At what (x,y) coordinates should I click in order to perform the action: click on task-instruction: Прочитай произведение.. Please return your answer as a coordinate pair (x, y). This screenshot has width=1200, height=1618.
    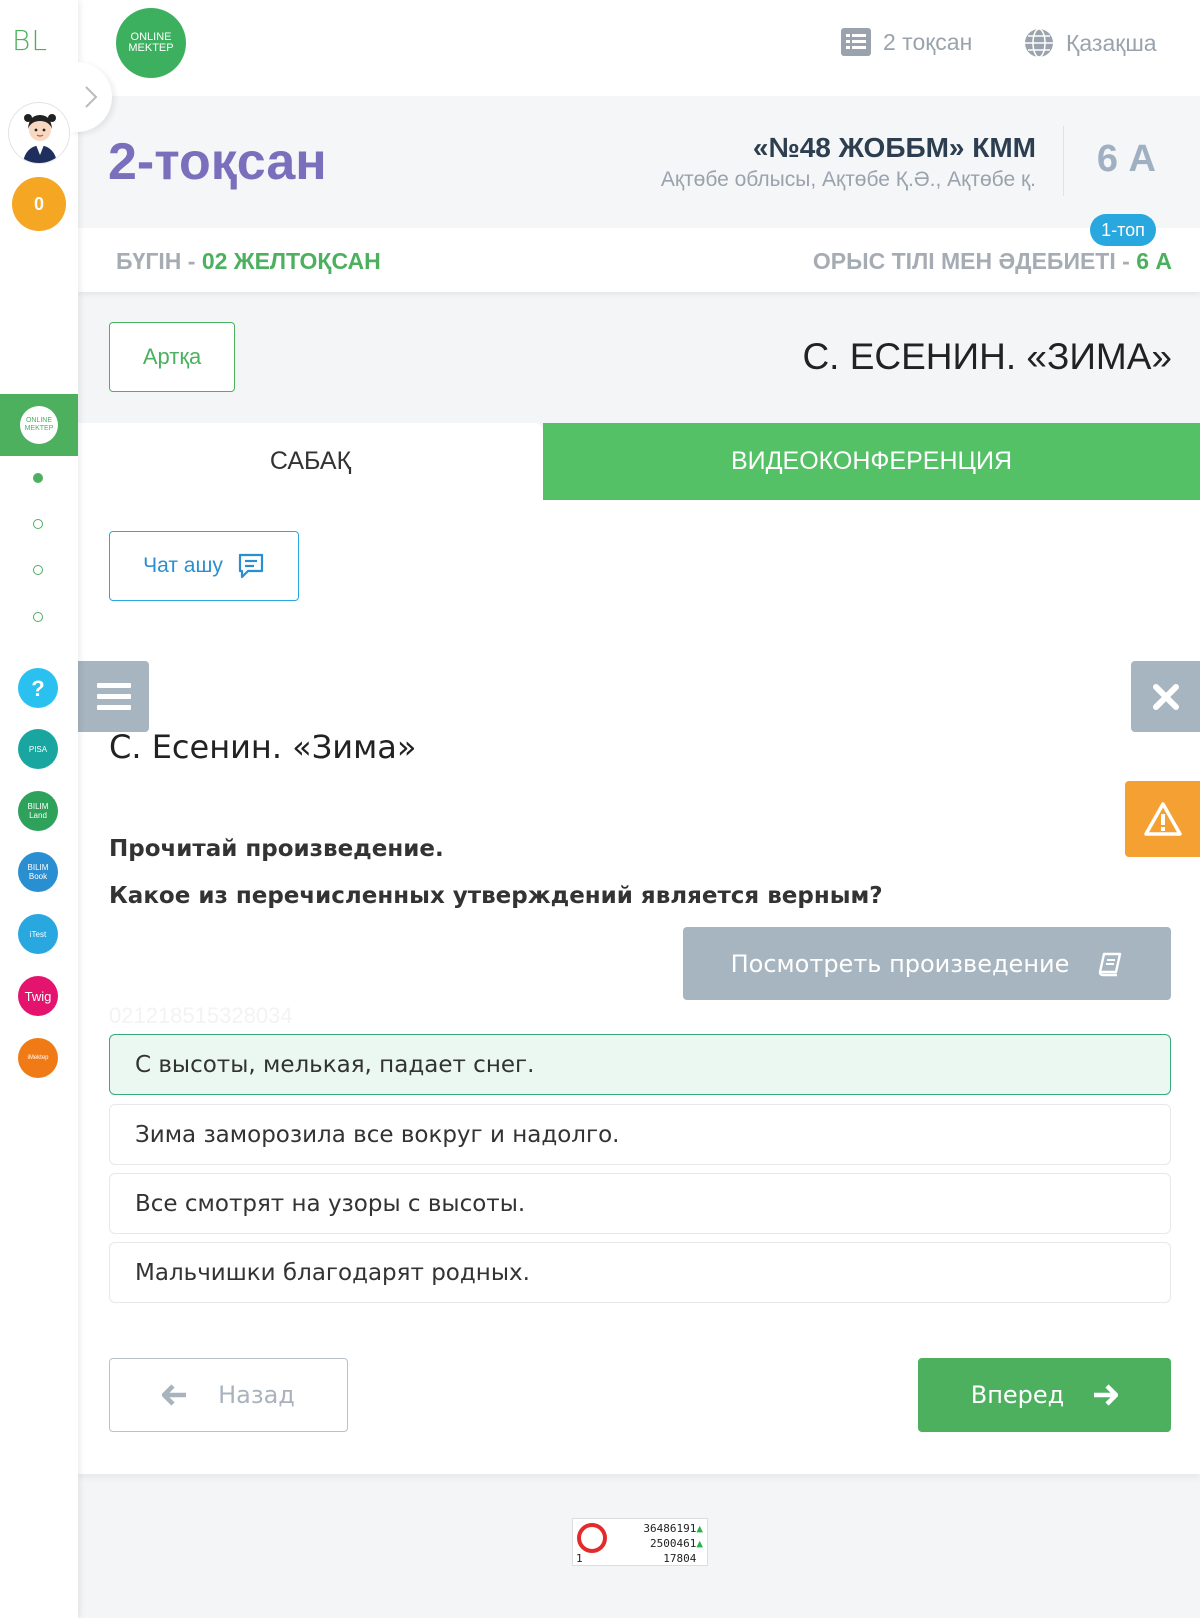
    Looking at the image, I should click on (276, 849).